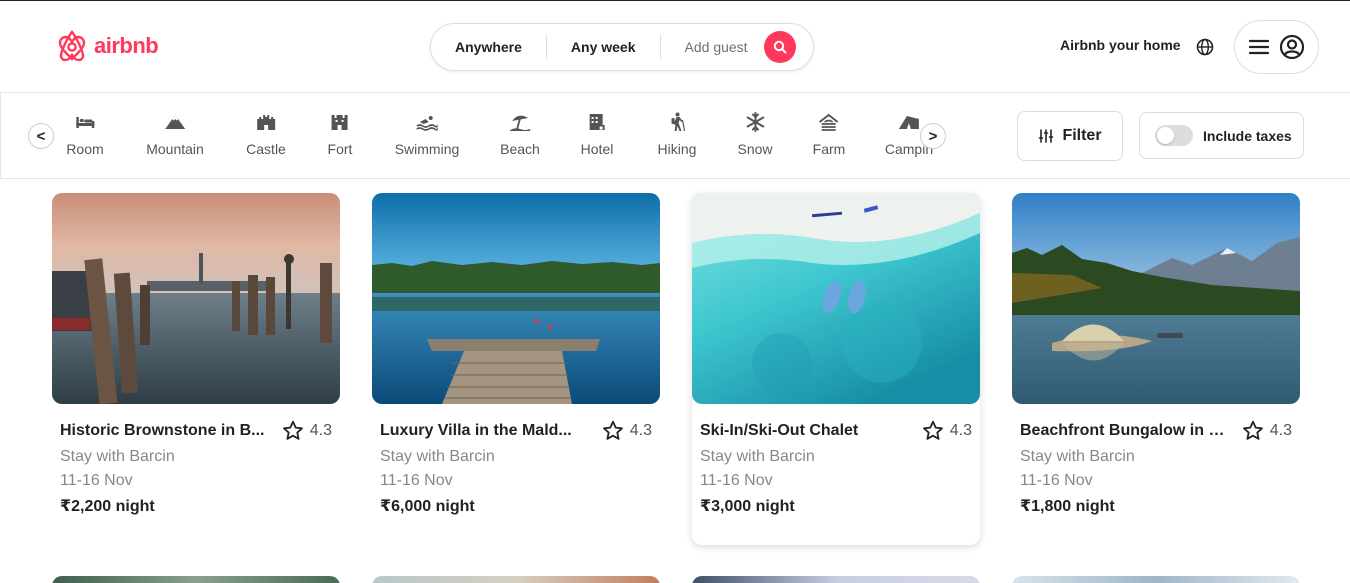  I want to click on beach-umbrella-icon, so click(519, 123).